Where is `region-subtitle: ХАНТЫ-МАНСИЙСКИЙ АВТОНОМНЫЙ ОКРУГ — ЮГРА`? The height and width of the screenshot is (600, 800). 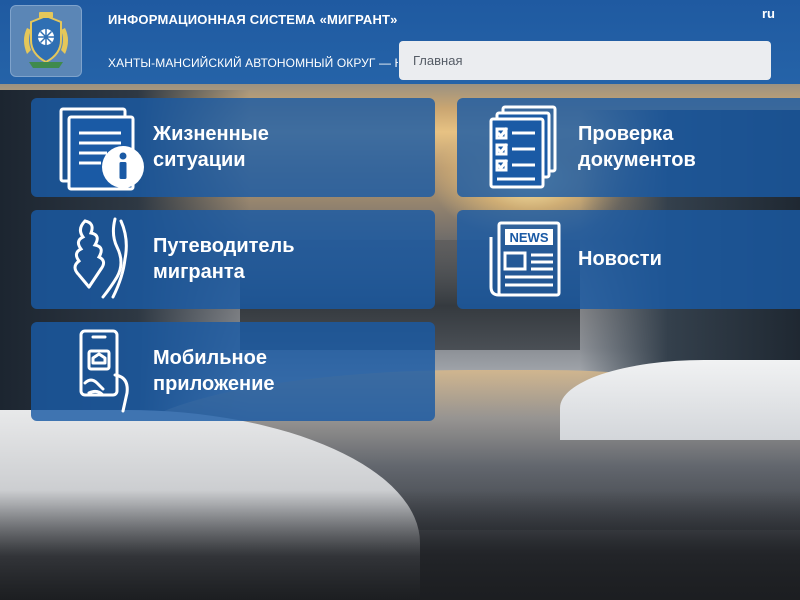 region-subtitle: ХАНТЫ-МАНСИЙСКИЙ АВТОНОМНЫЙ ОКРУГ — ЮГРА is located at coordinates (253, 63).